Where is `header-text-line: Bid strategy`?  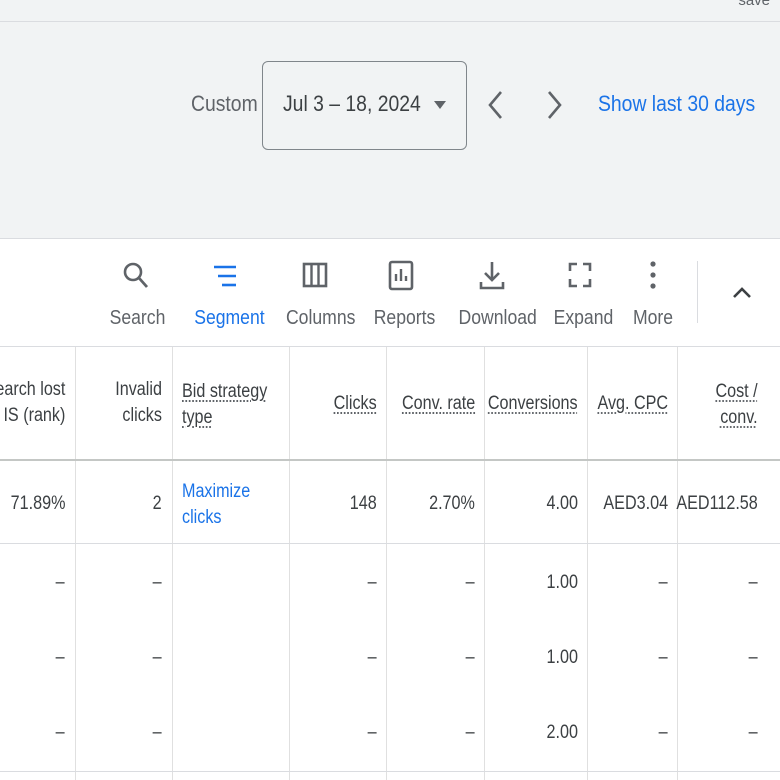
header-text-line: Bid strategy is located at coordinates (225, 391).